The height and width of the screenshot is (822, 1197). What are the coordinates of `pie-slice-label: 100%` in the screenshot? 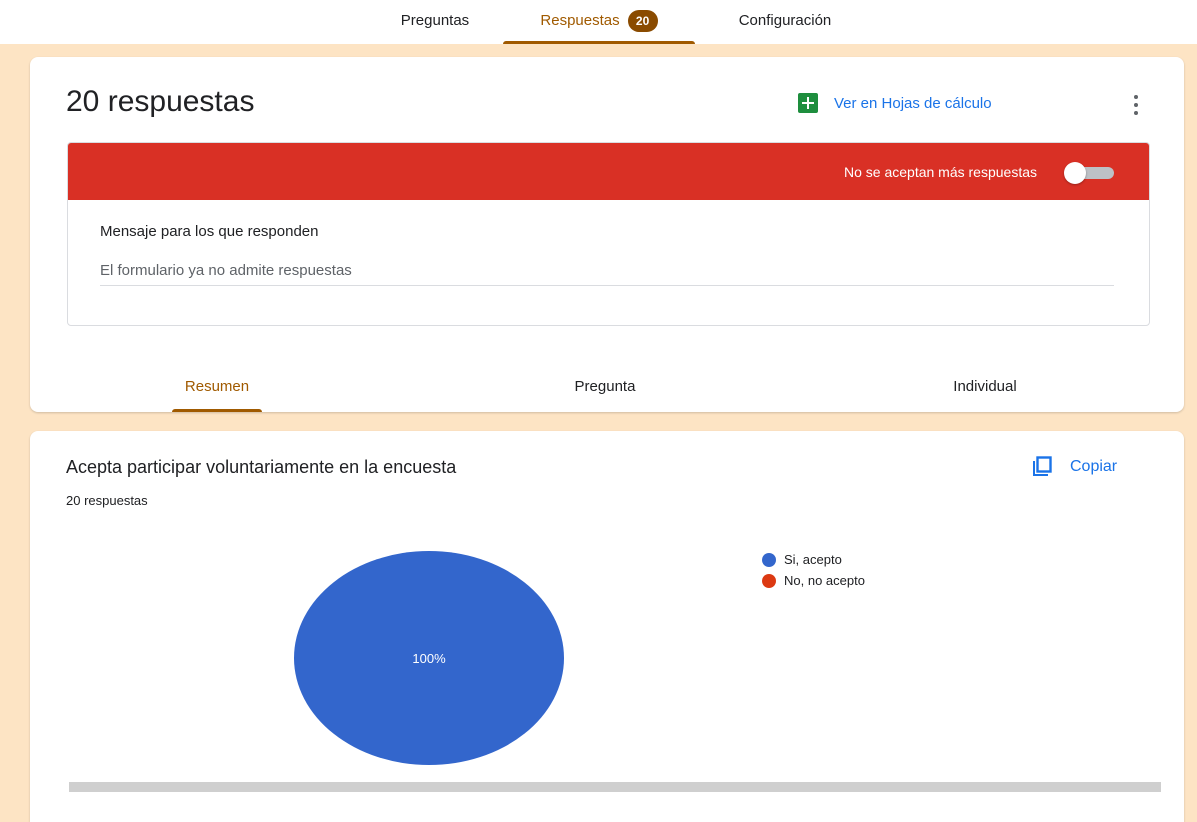 It's located at (429, 658).